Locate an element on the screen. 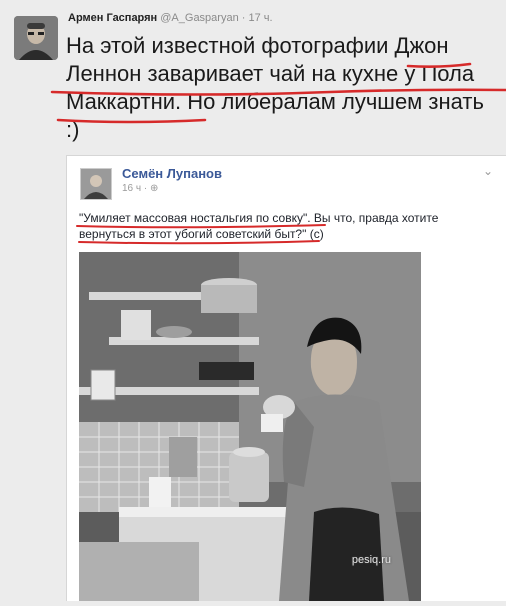 The height and width of the screenshot is (606, 506). tweet-header: Армен Гаспарян @A_Gasparyan · 17 ч. is located at coordinates (170, 18).